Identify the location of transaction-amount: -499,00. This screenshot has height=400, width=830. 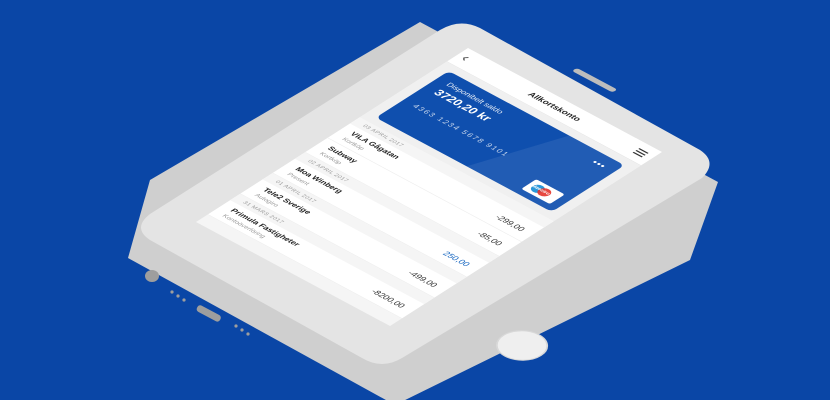
(422, 279).